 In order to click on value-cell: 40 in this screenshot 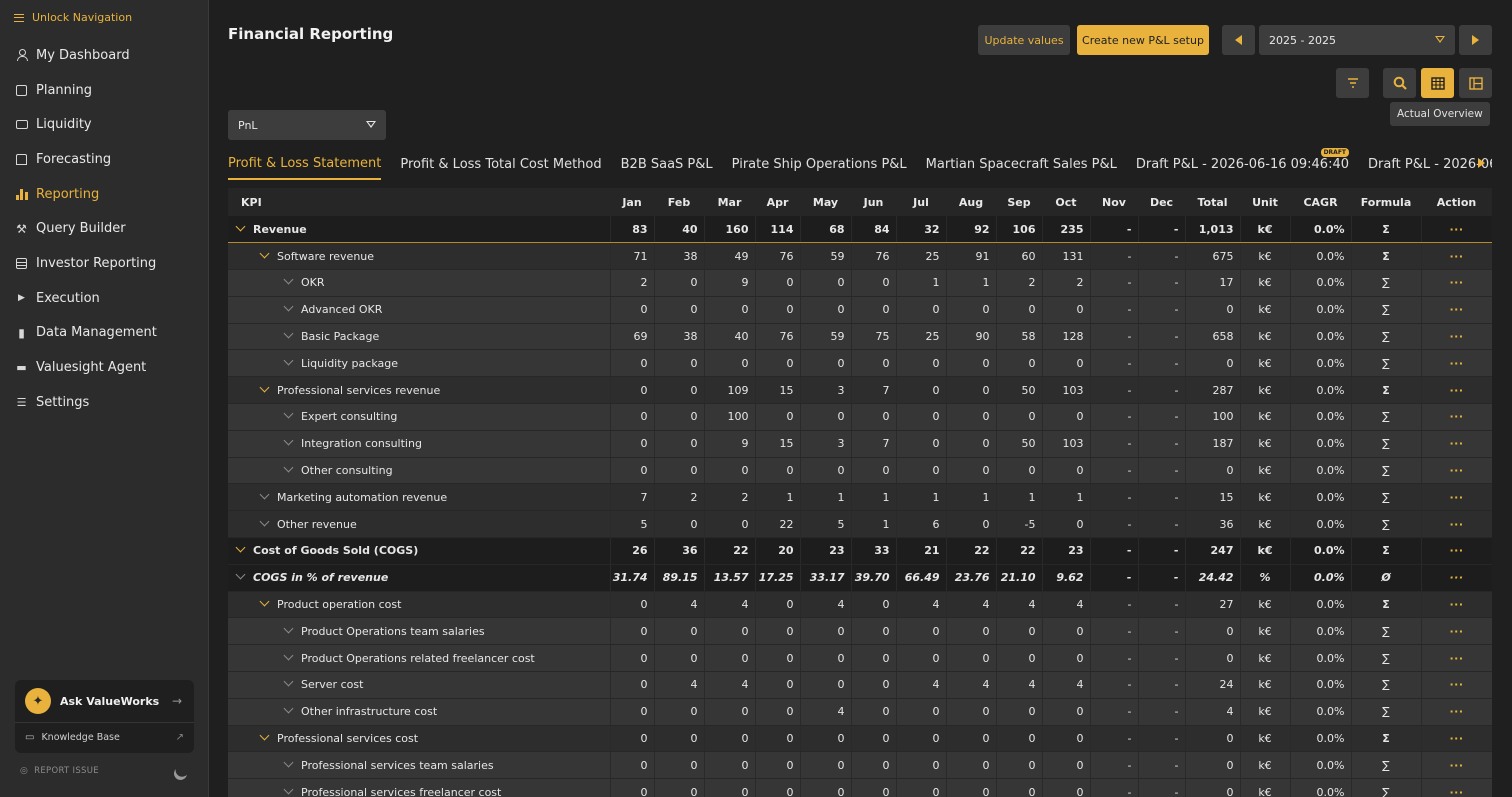, I will do `click(679, 230)`.